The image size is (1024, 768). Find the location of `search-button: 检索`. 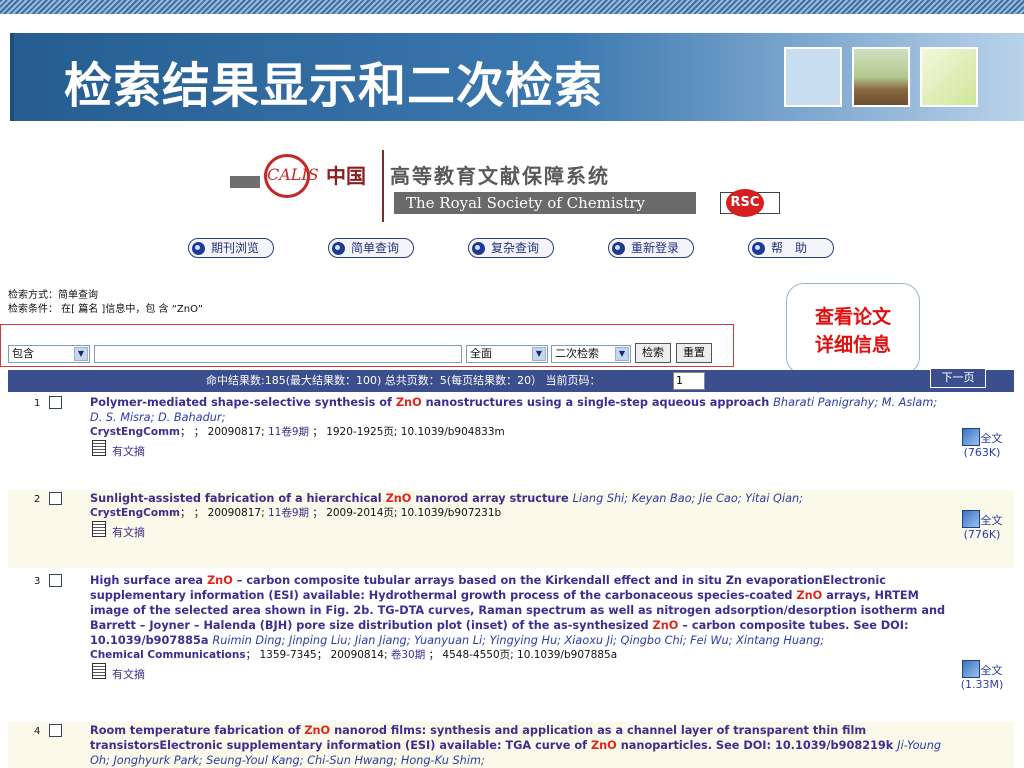

search-button: 检索 is located at coordinates (653, 353).